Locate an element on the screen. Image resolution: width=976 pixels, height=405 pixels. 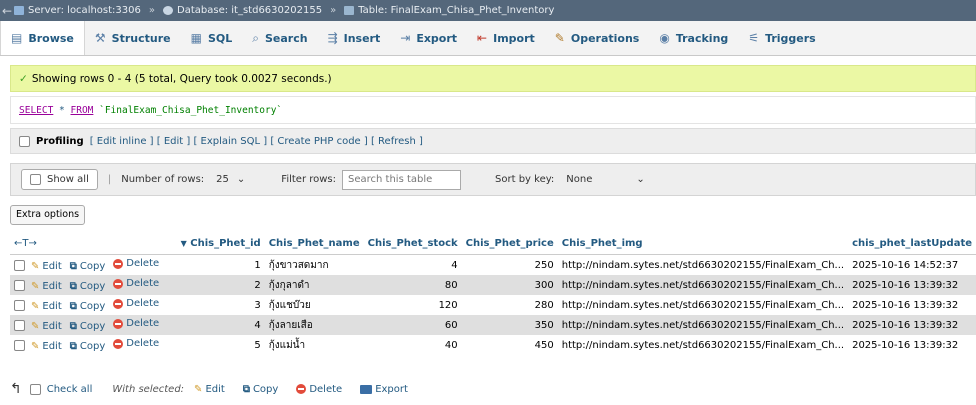
column-label: Chis_Phet_stock is located at coordinates (412, 243).